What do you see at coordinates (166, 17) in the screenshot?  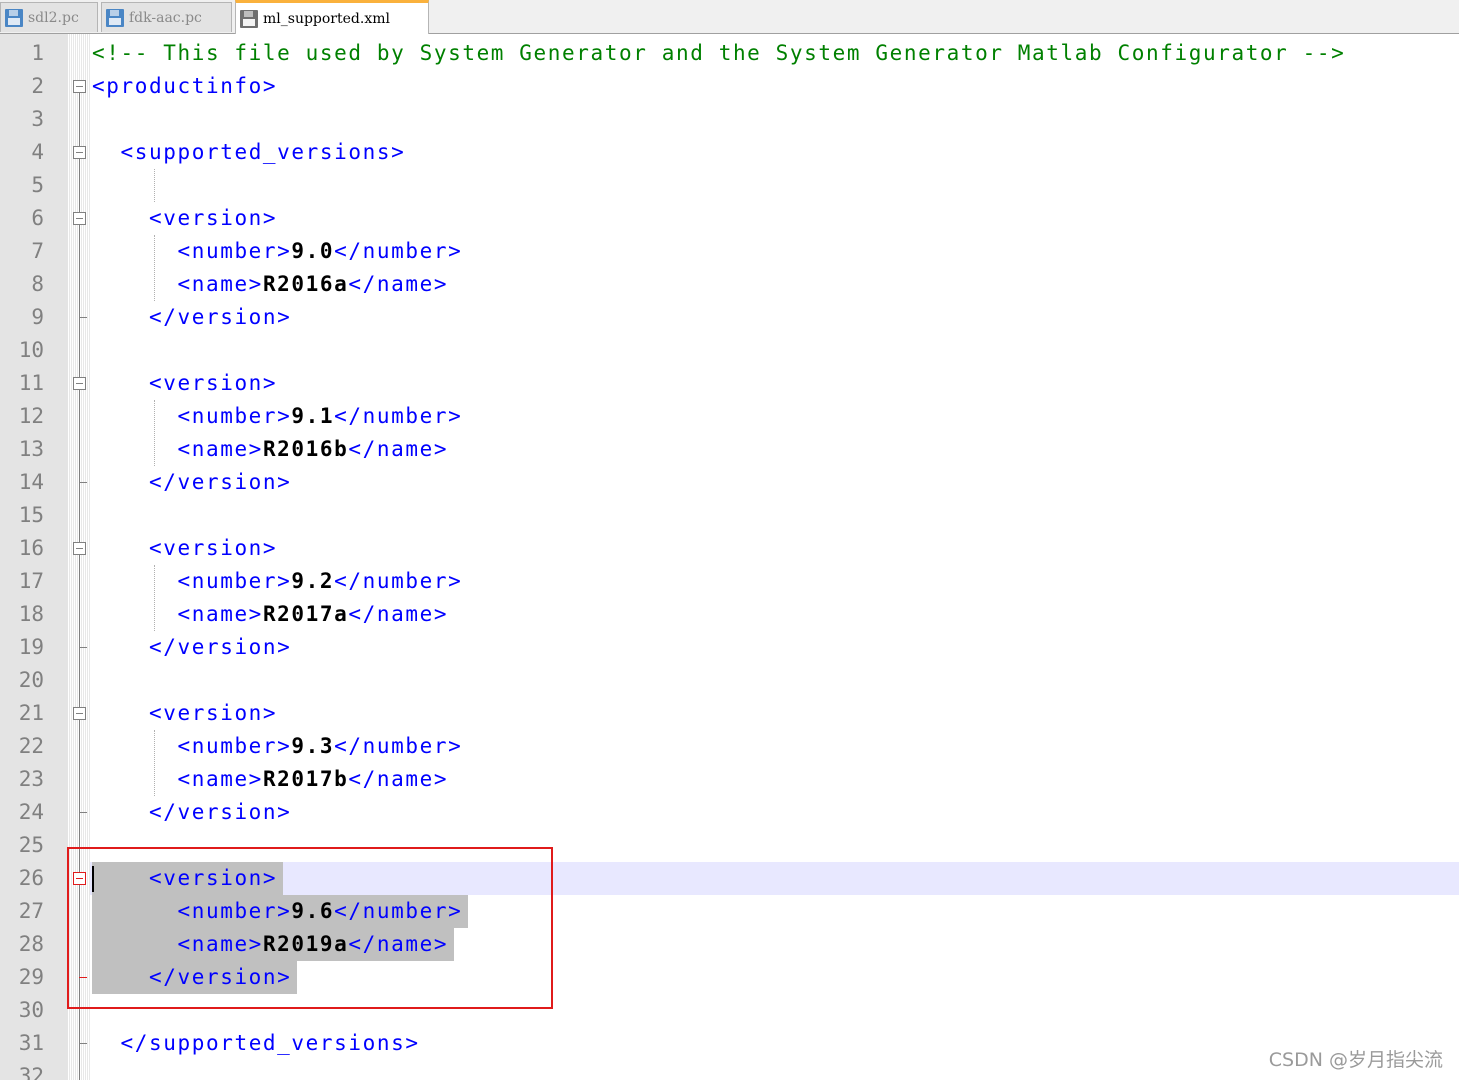 I see `tab-fdk-aac-pc: fdk-aac.pc` at bounding box center [166, 17].